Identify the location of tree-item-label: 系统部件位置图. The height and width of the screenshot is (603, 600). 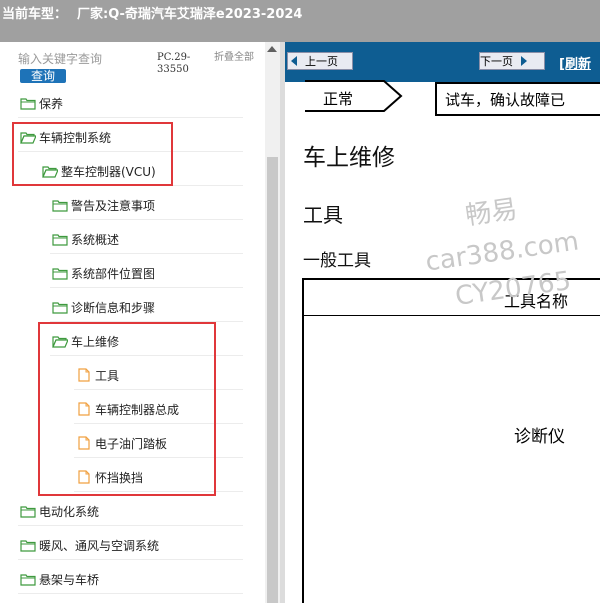
(113, 273).